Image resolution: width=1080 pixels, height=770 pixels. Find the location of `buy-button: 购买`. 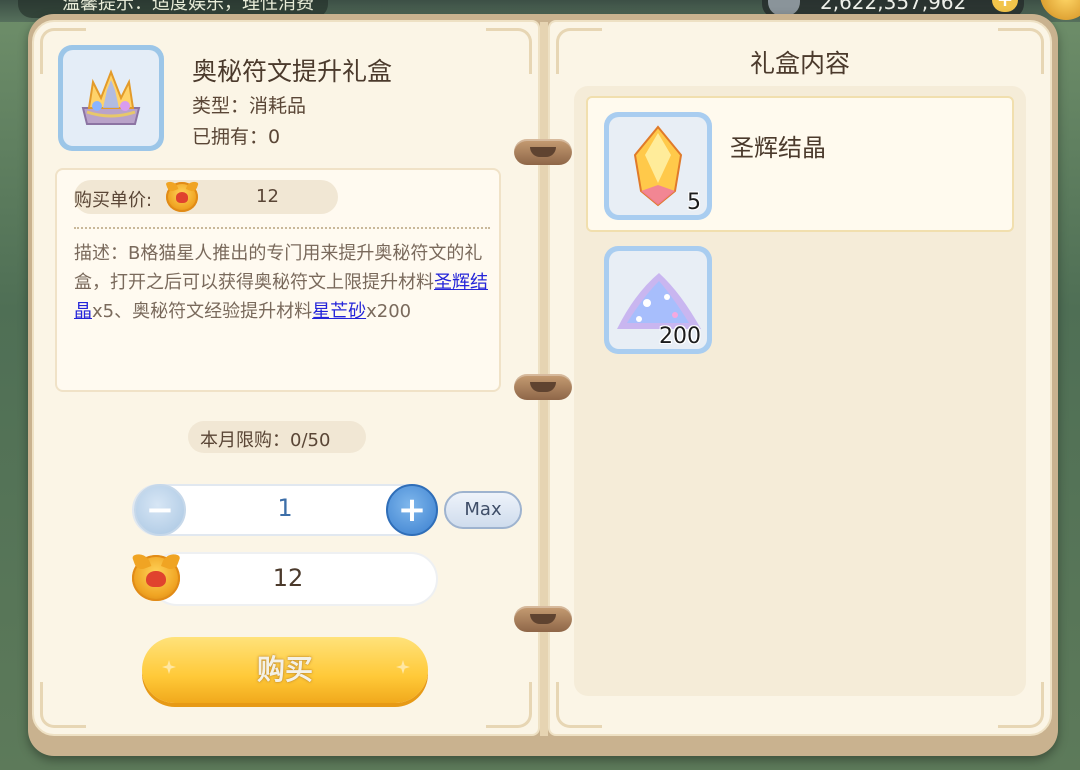

buy-button: 购买 is located at coordinates (285, 670).